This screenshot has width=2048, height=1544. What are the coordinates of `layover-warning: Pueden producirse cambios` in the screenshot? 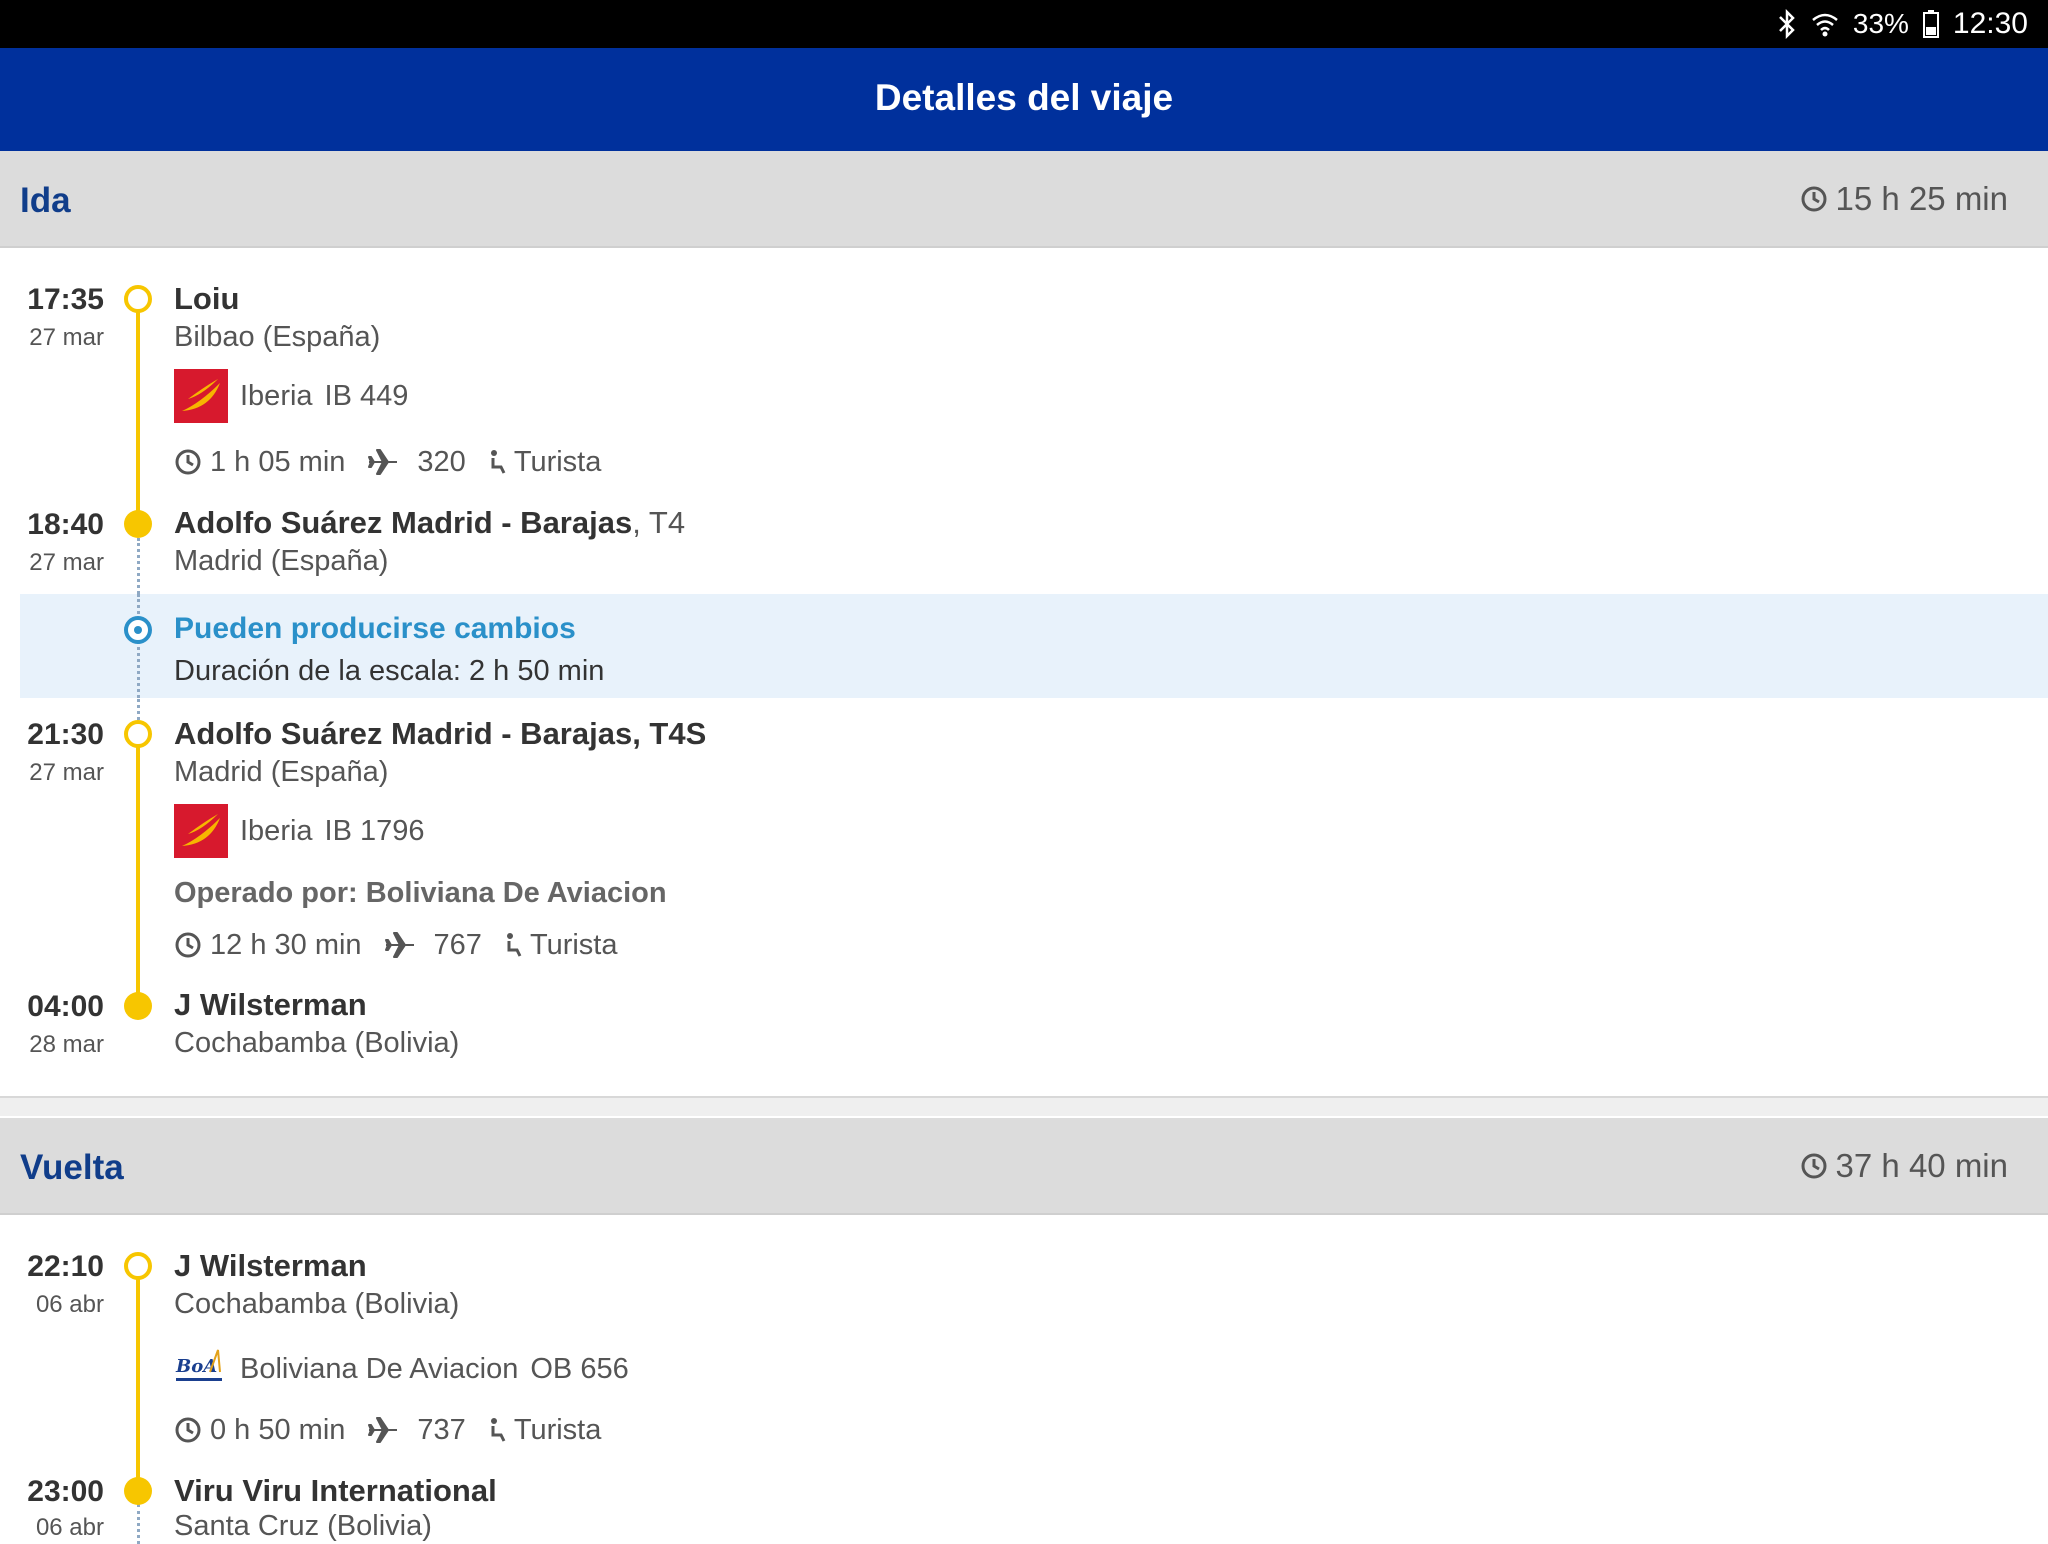 It's located at (375, 628).